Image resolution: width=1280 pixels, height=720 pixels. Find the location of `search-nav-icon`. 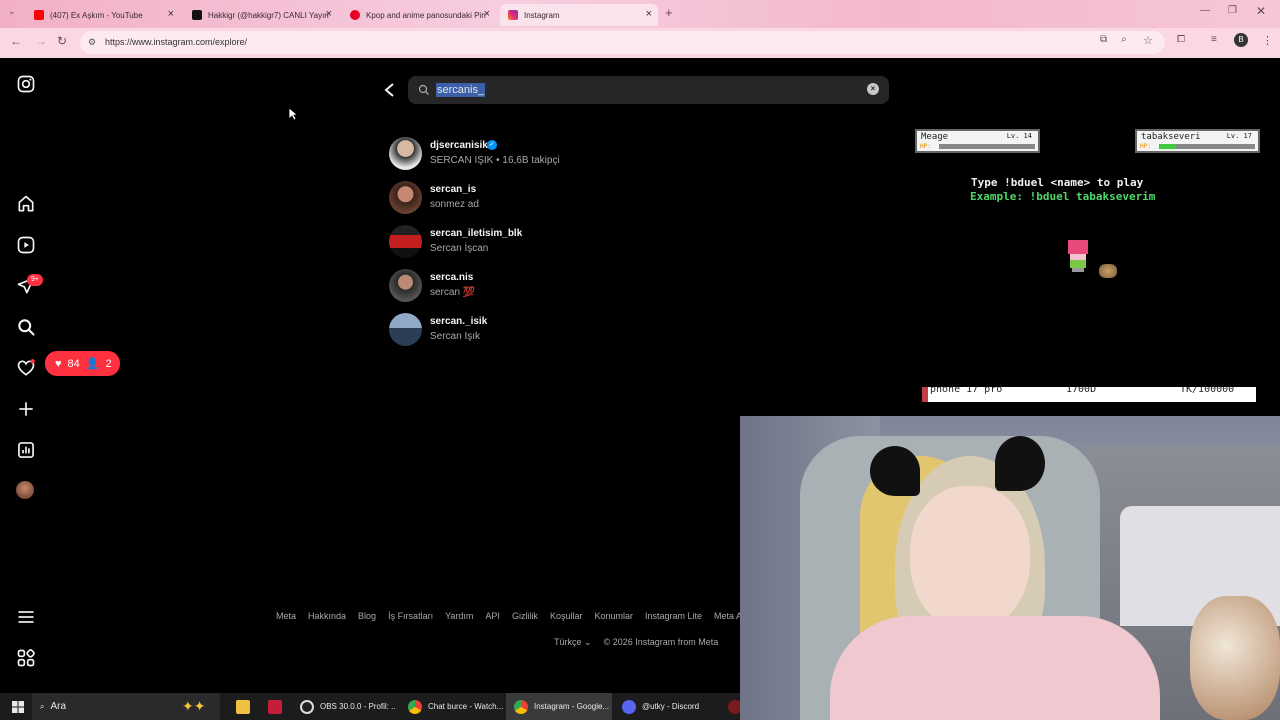

search-nav-icon is located at coordinates (26, 327).